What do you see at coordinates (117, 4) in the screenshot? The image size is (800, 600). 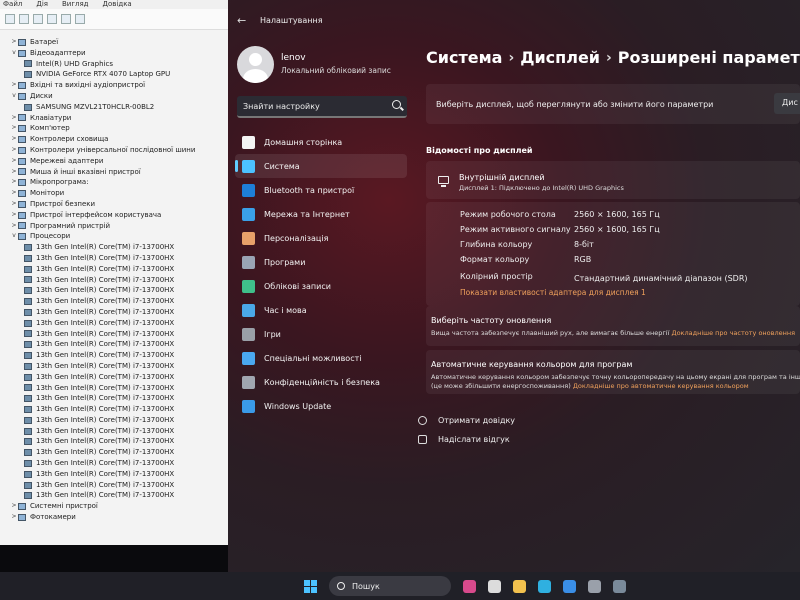 I see `menu-help: Довідка` at bounding box center [117, 4].